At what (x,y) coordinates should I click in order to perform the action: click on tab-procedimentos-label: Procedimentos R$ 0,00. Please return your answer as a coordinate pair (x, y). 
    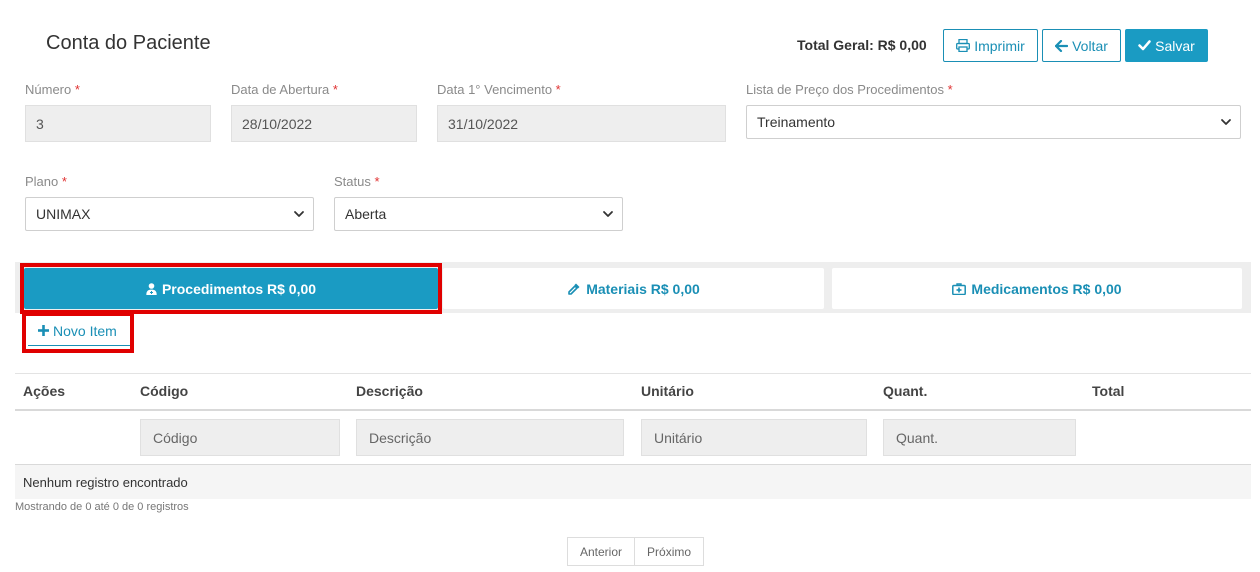
    Looking at the image, I should click on (239, 288).